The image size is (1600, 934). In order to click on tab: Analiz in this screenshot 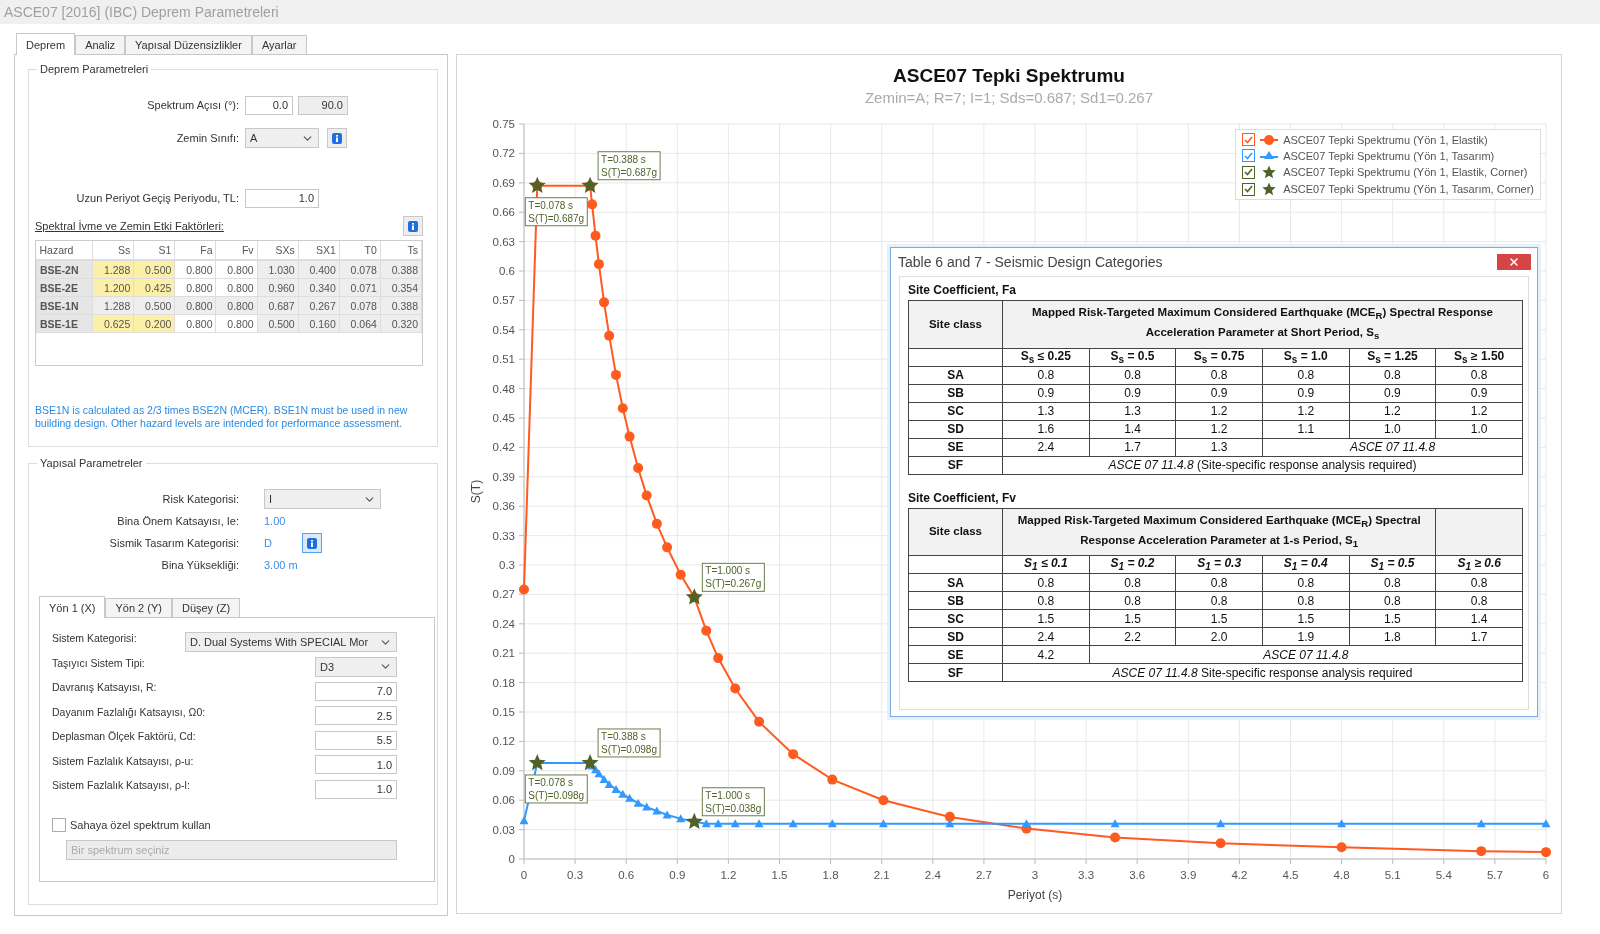, I will do `click(100, 44)`.